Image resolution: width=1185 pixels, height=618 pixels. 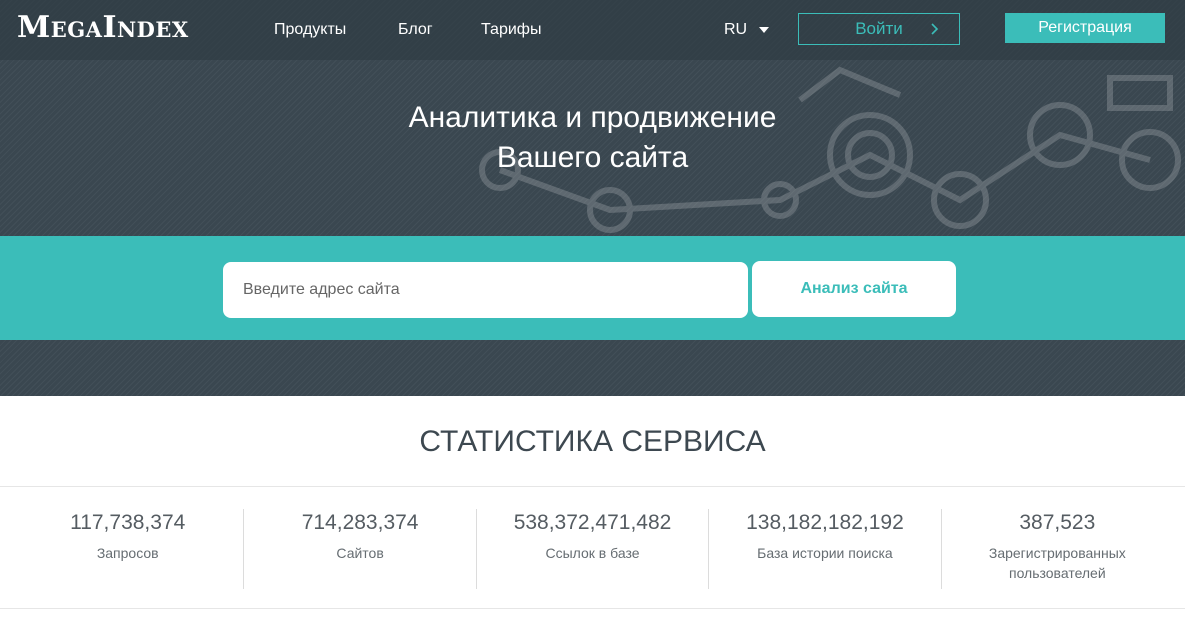 I want to click on headline-line-2: Вашего сайта, so click(x=592, y=157).